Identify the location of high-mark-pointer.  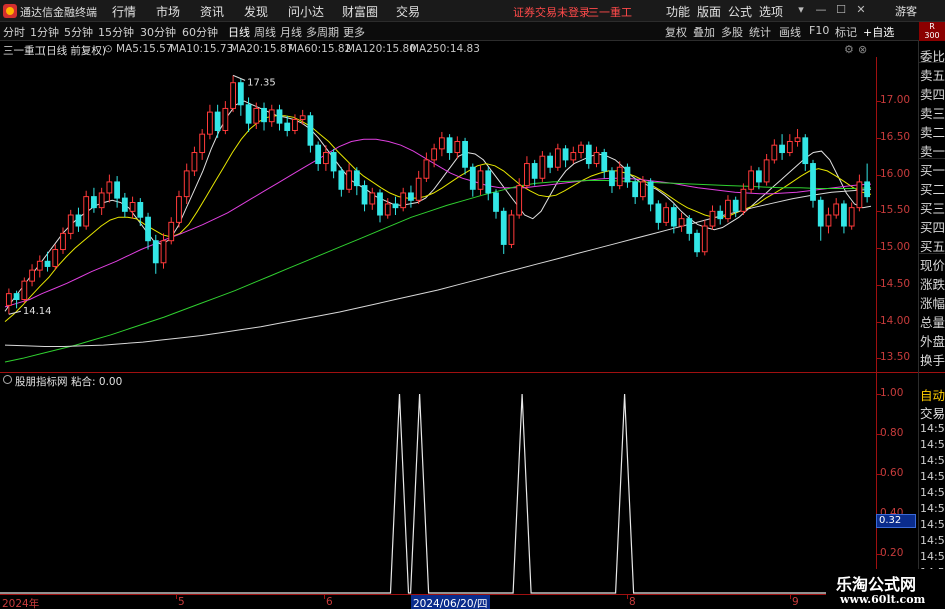
(239, 77).